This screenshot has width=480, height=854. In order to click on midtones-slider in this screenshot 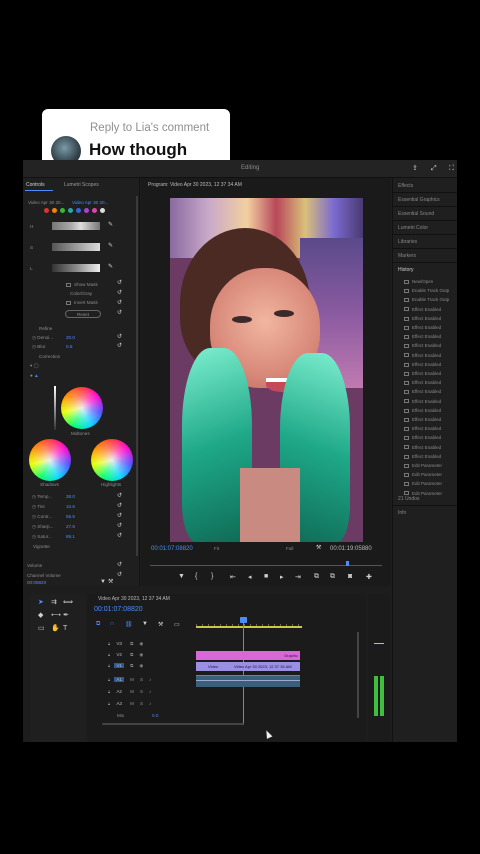, I will do `click(55, 408)`.